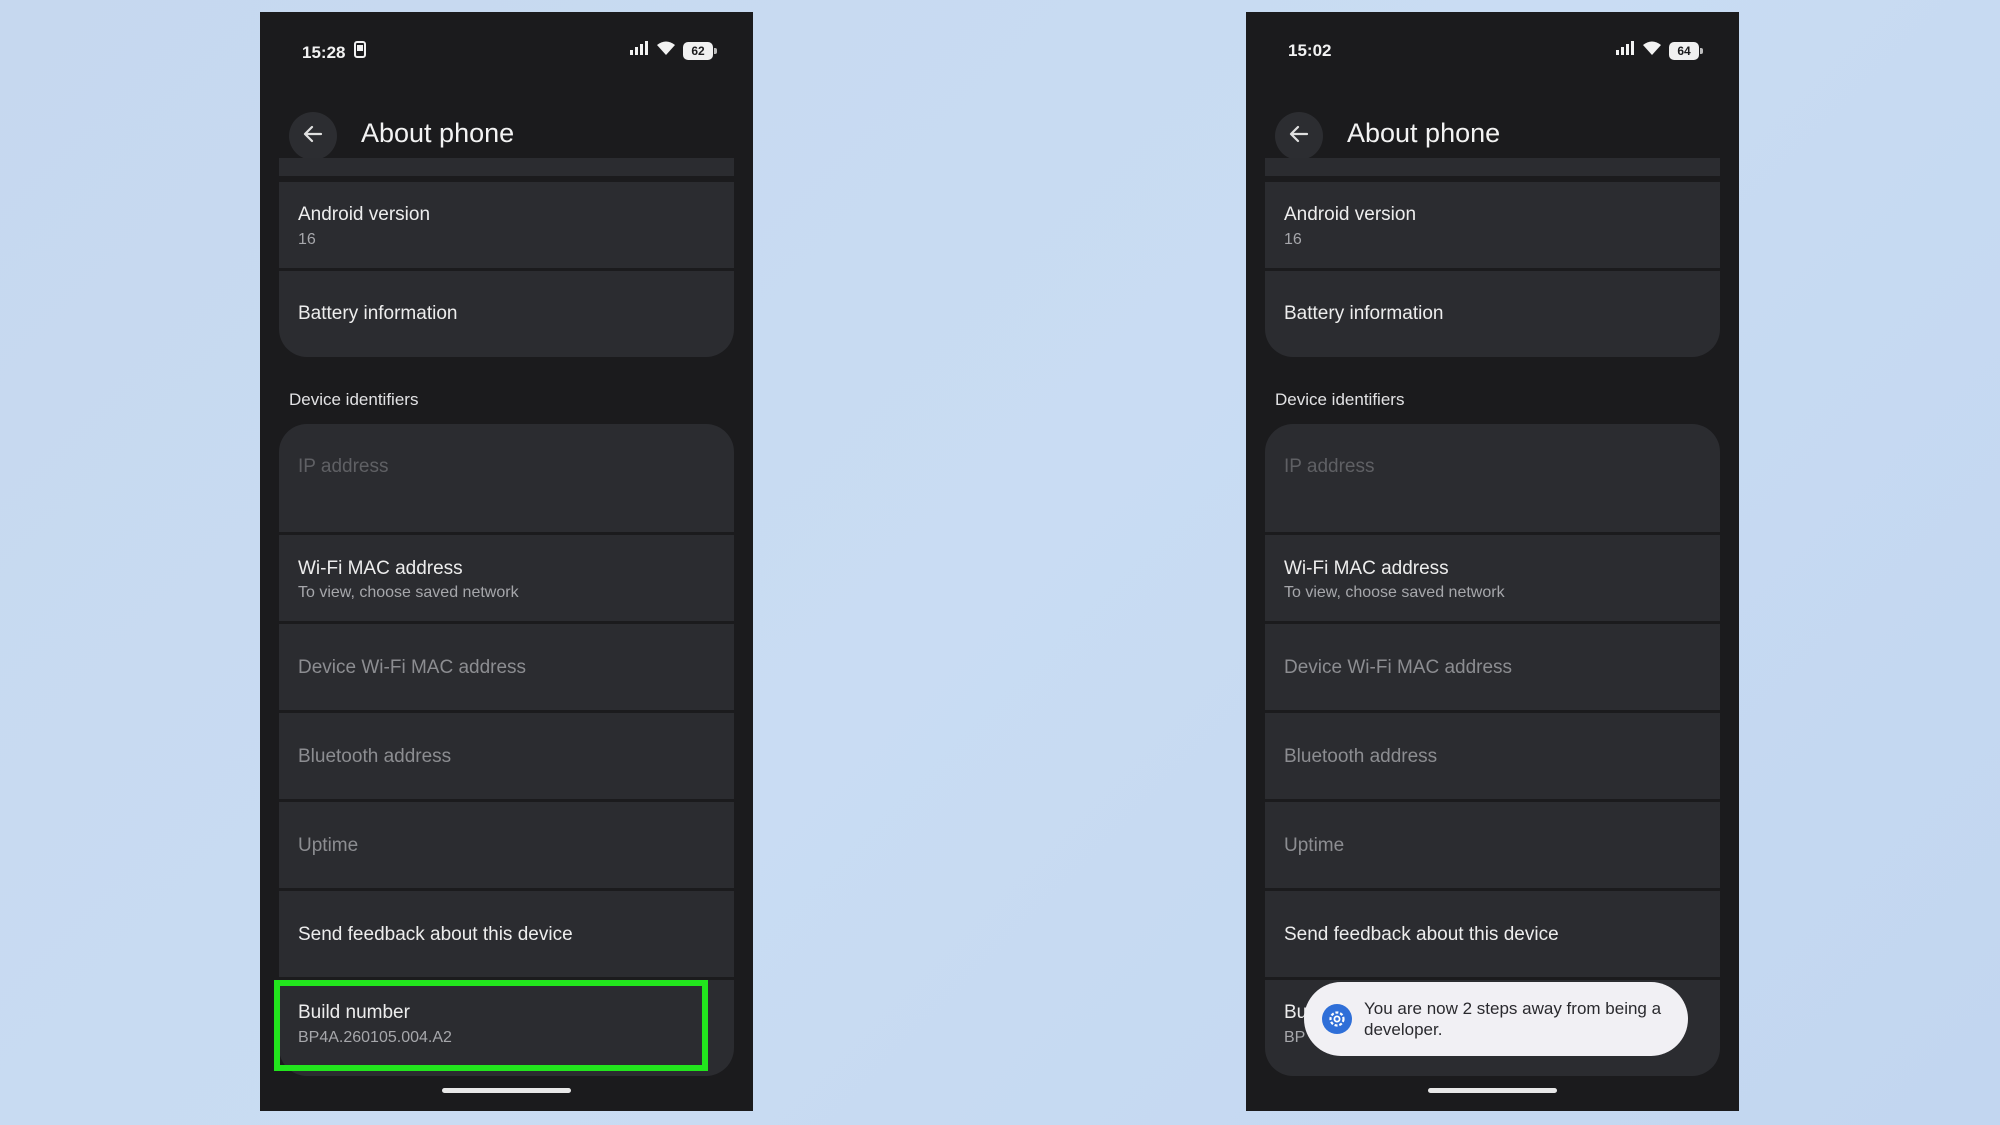 This screenshot has width=2000, height=1125. Describe the element at coordinates (324, 52) in the screenshot. I see `status-time: 15:28` at that location.